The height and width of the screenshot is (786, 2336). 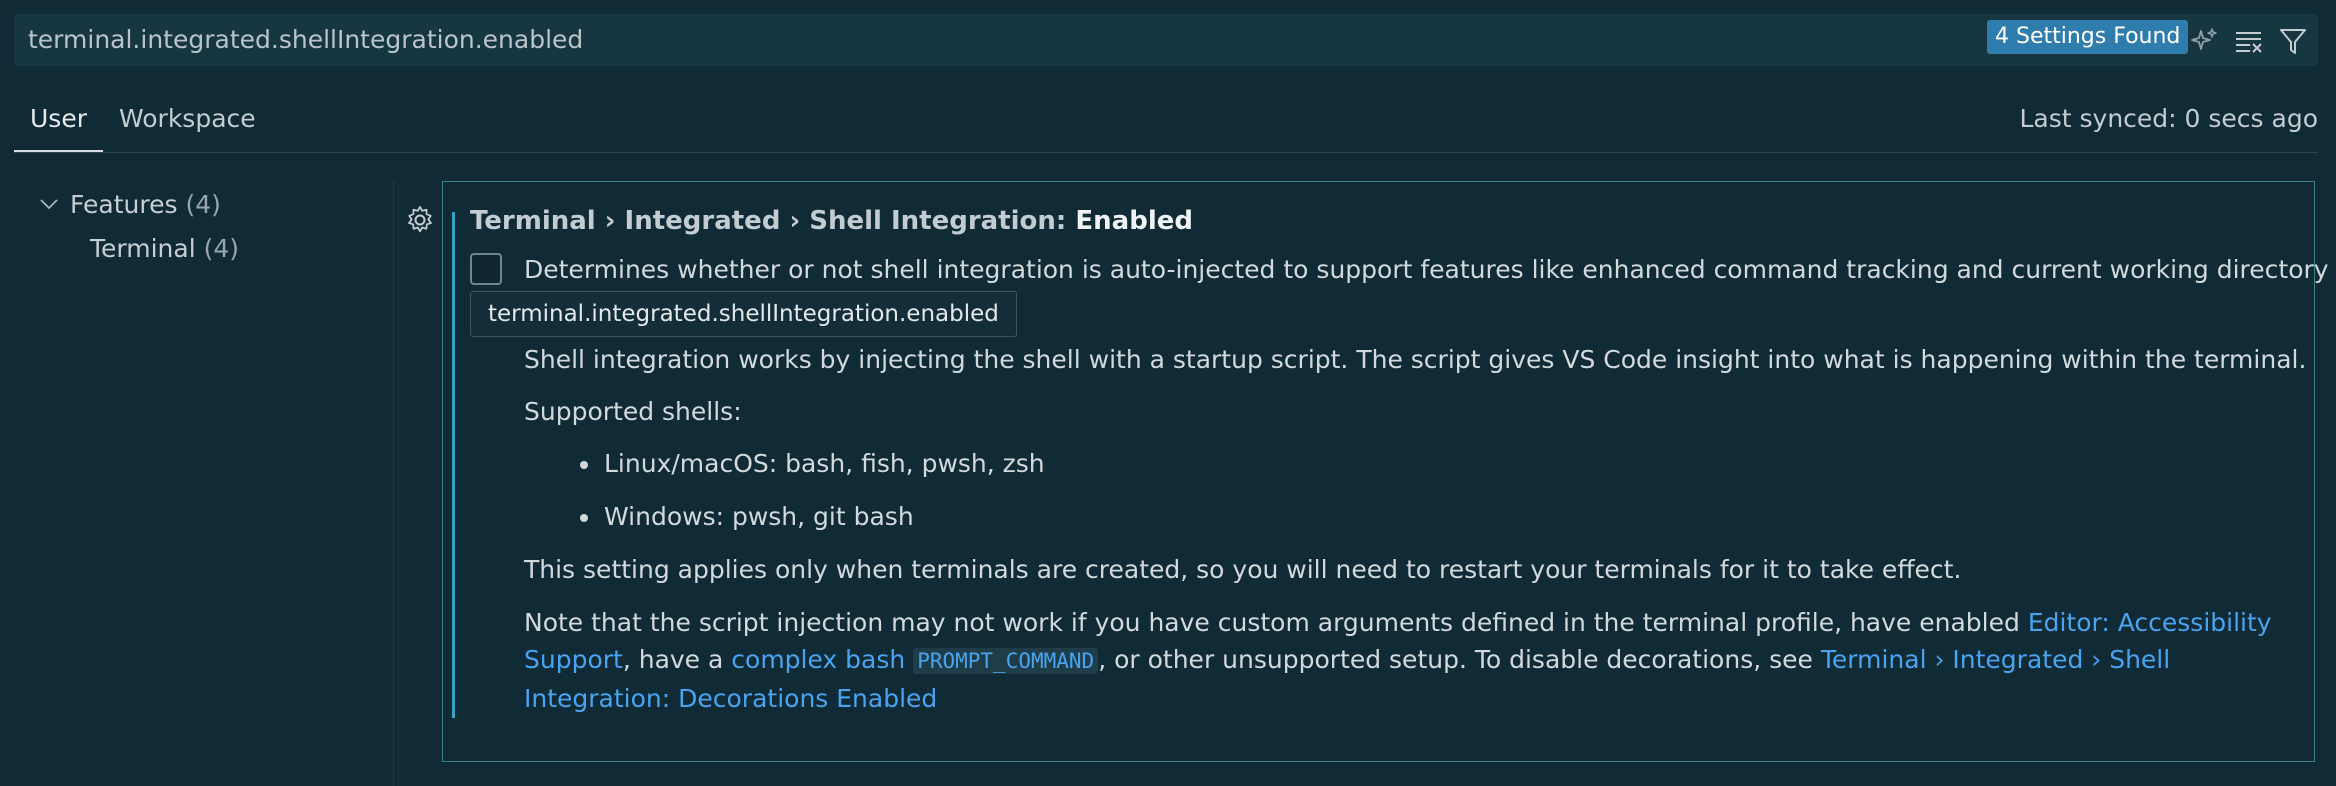 I want to click on toc-group-count: (4), so click(x=203, y=204).